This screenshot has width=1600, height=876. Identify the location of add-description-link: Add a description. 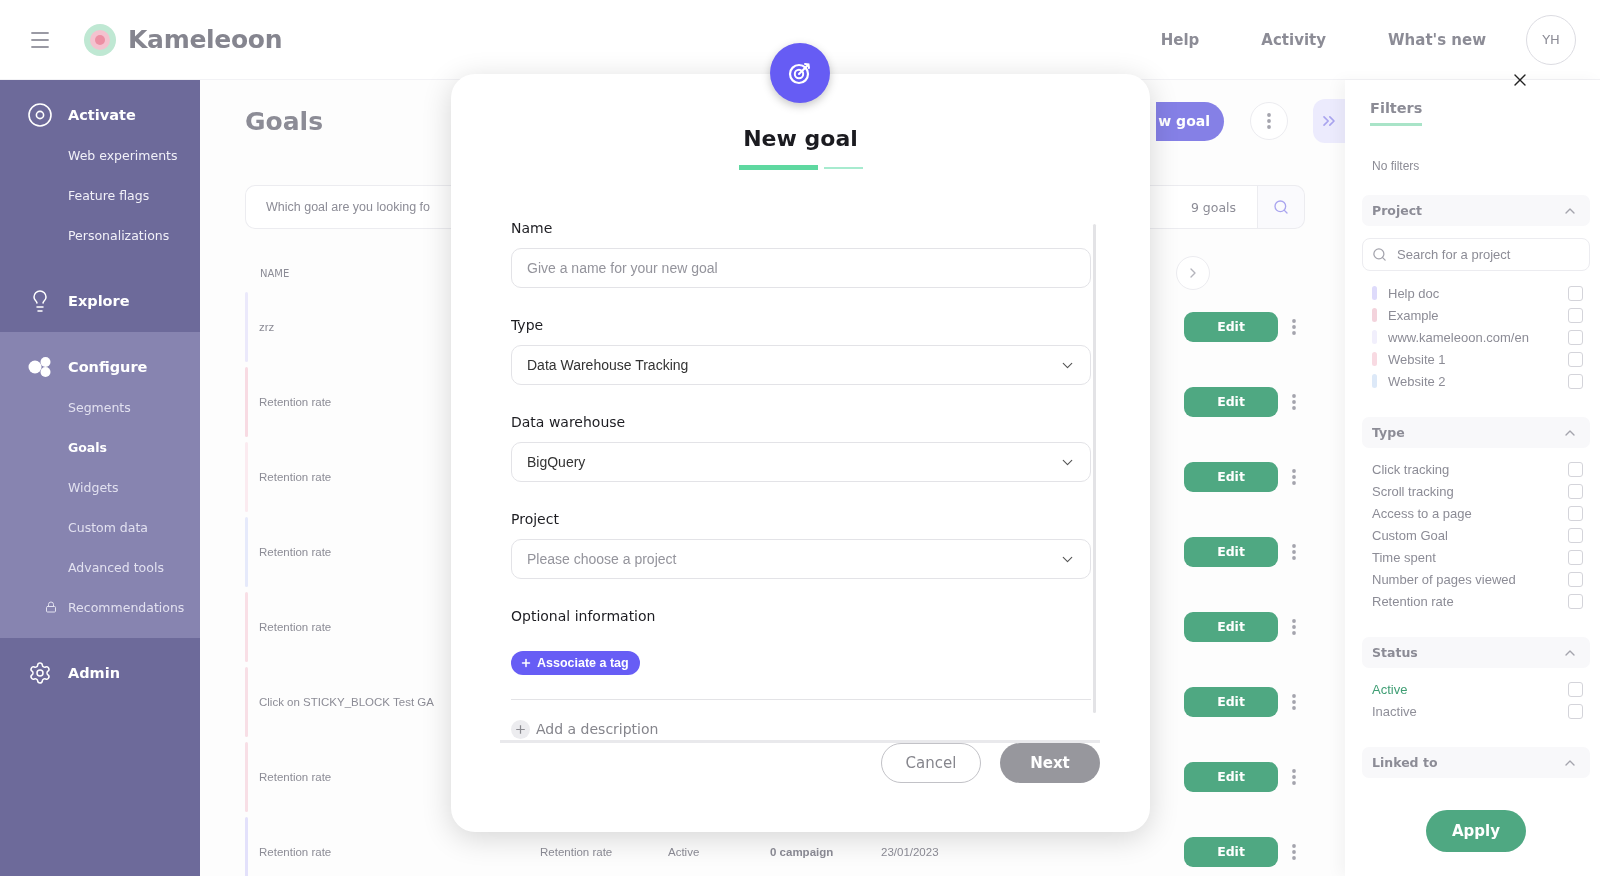
(585, 729).